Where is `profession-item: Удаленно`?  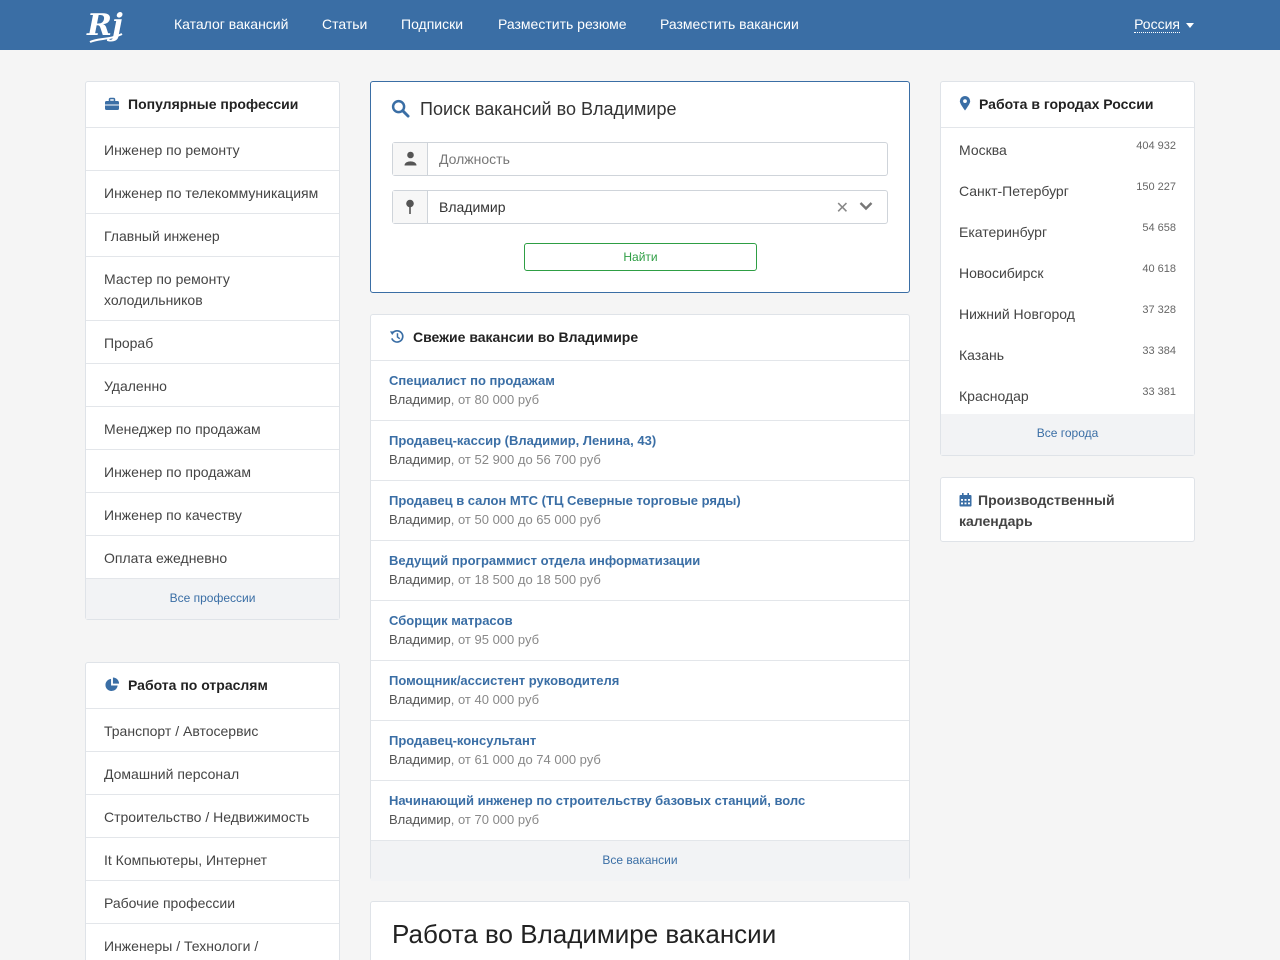
profession-item: Удаленно is located at coordinates (212, 385).